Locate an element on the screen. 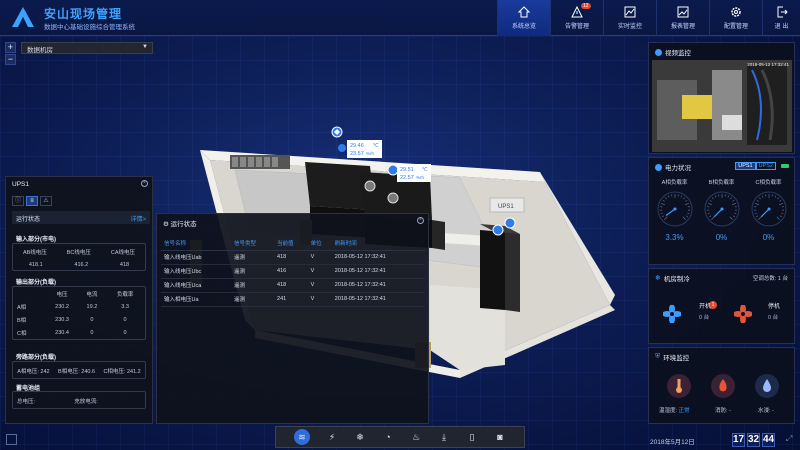 The image size is (800, 450). clock-seconds: 44 is located at coordinates (768, 440).